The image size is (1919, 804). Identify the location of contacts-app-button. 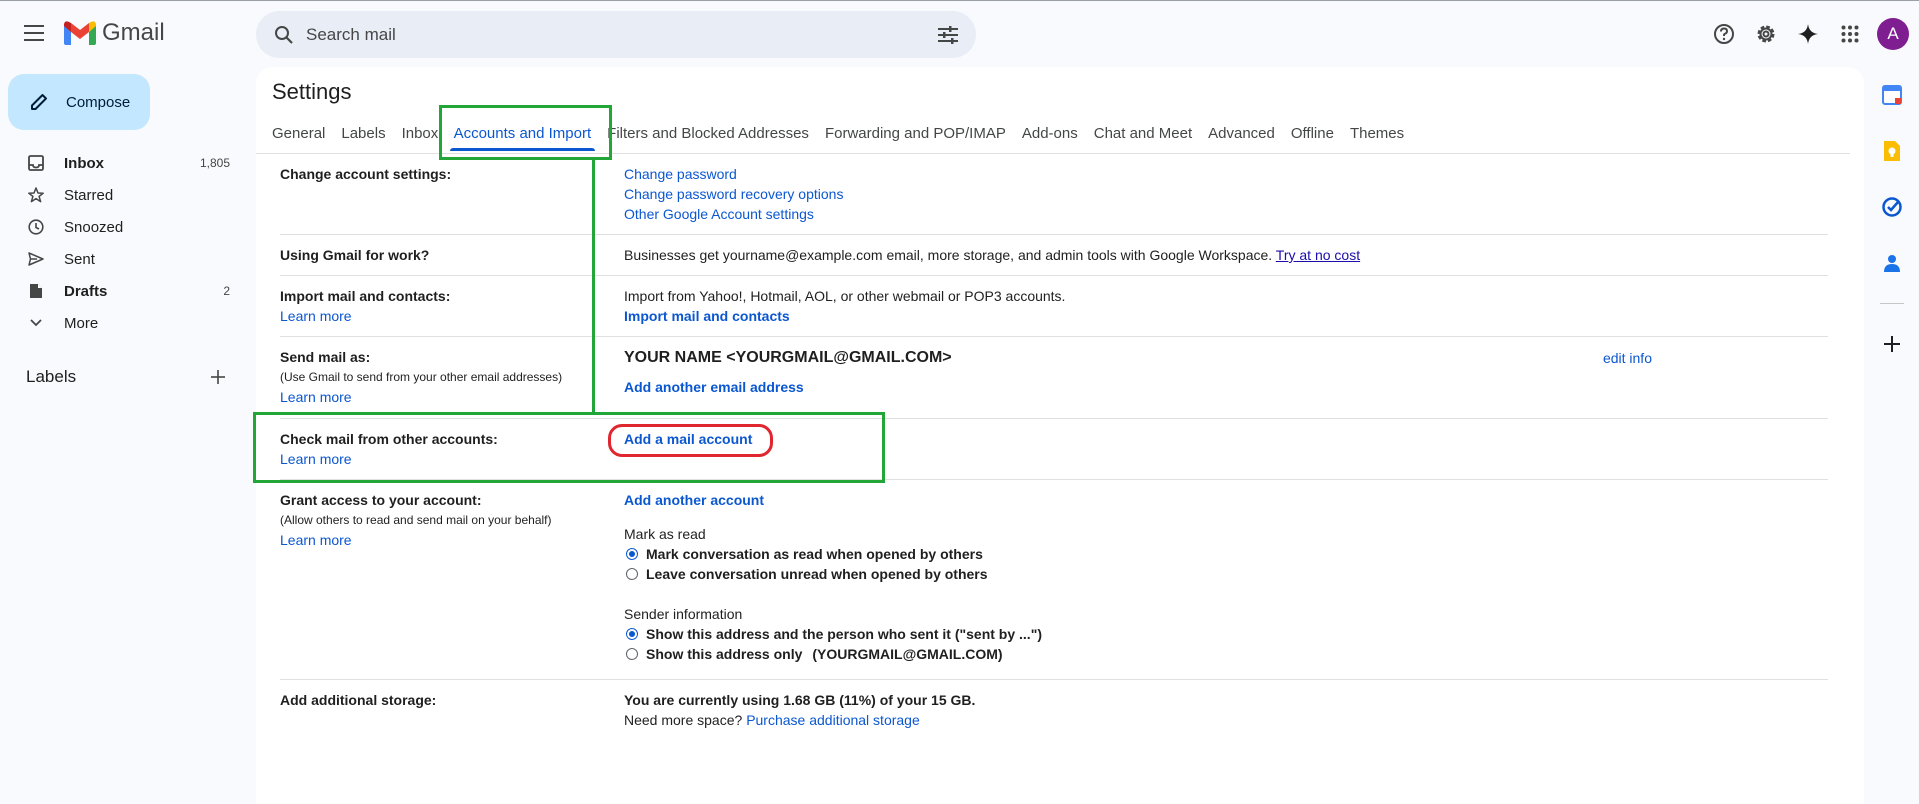
(1891, 263).